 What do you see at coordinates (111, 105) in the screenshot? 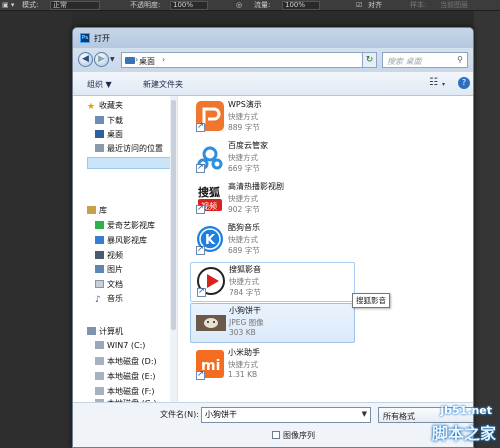
I see `nav-favorites-label: 收藏夹` at bounding box center [111, 105].